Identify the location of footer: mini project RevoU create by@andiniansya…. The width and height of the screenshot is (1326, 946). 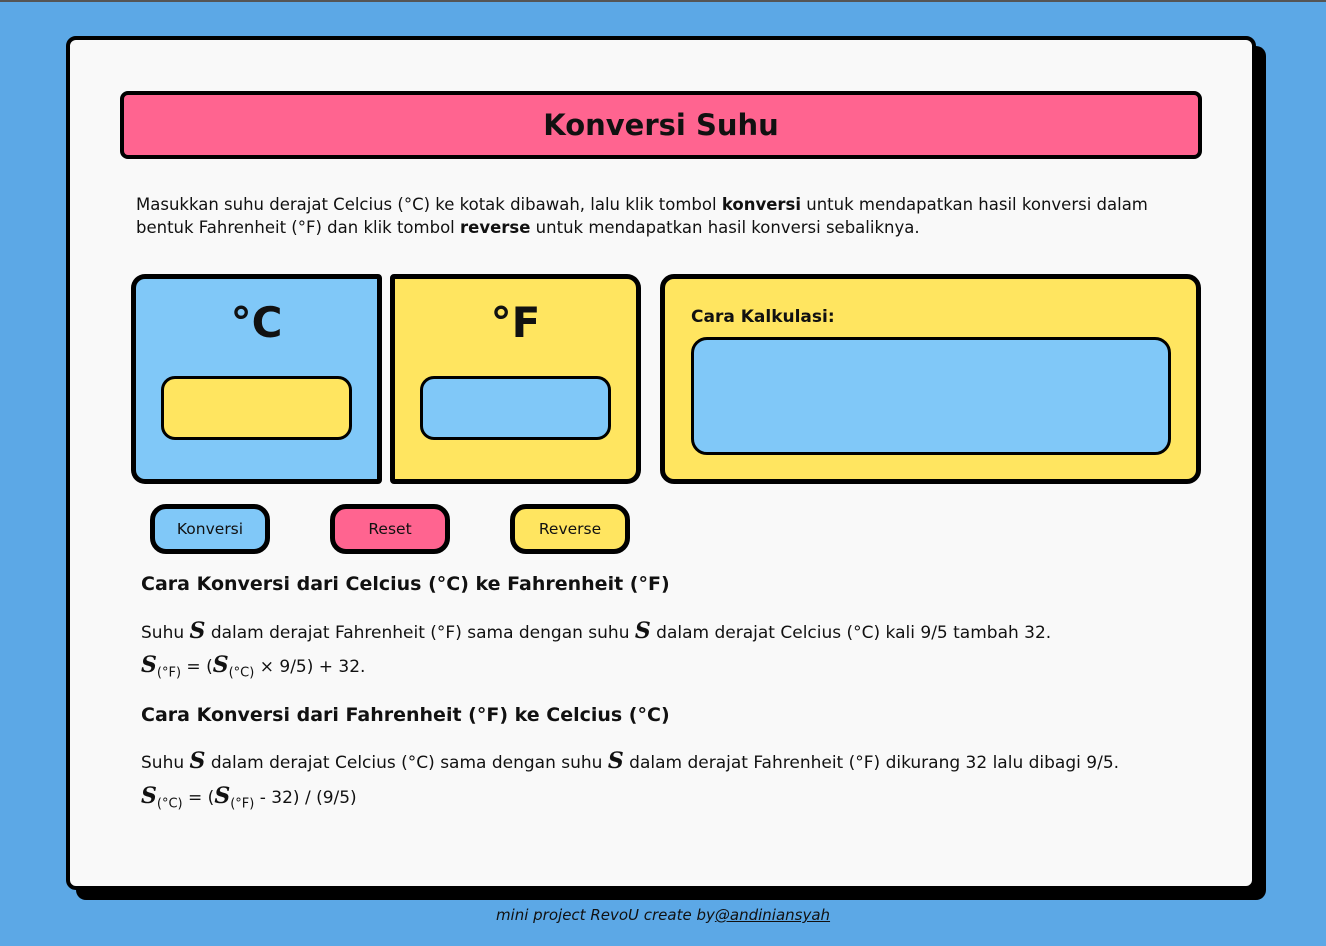
(663, 915).